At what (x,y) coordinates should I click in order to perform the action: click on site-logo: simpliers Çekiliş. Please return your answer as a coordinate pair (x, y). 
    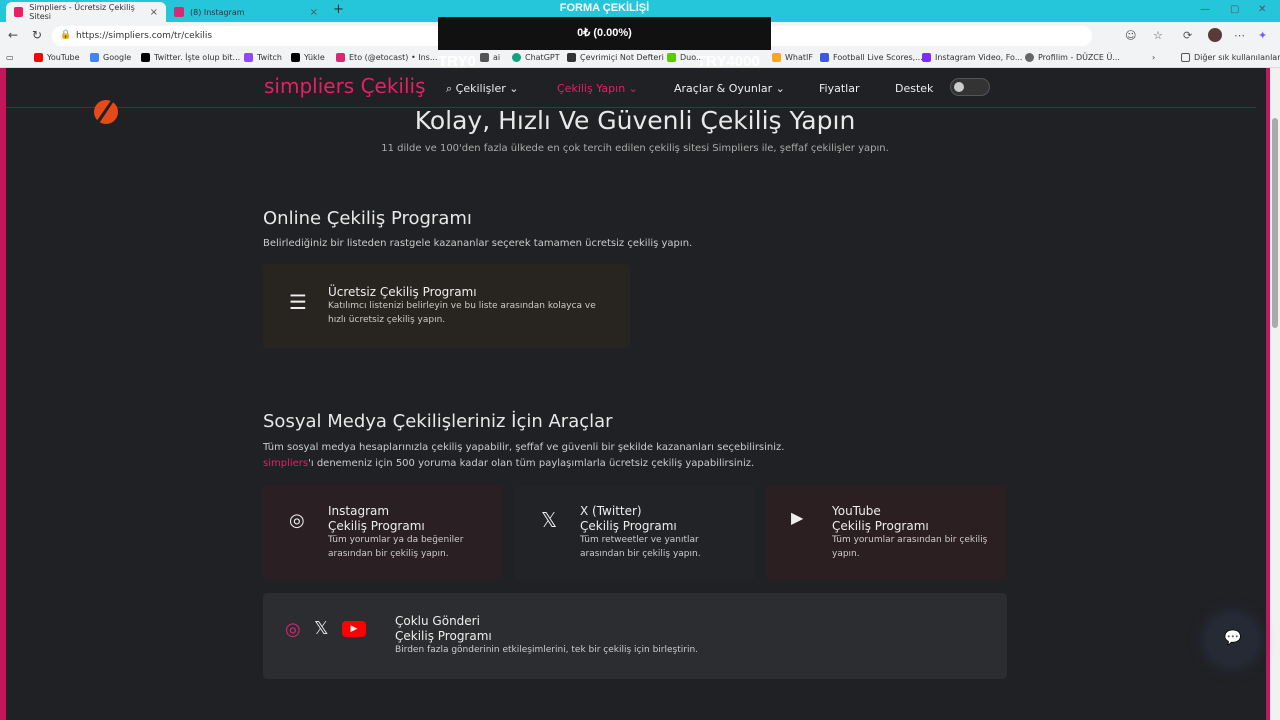
    Looking at the image, I should click on (345, 86).